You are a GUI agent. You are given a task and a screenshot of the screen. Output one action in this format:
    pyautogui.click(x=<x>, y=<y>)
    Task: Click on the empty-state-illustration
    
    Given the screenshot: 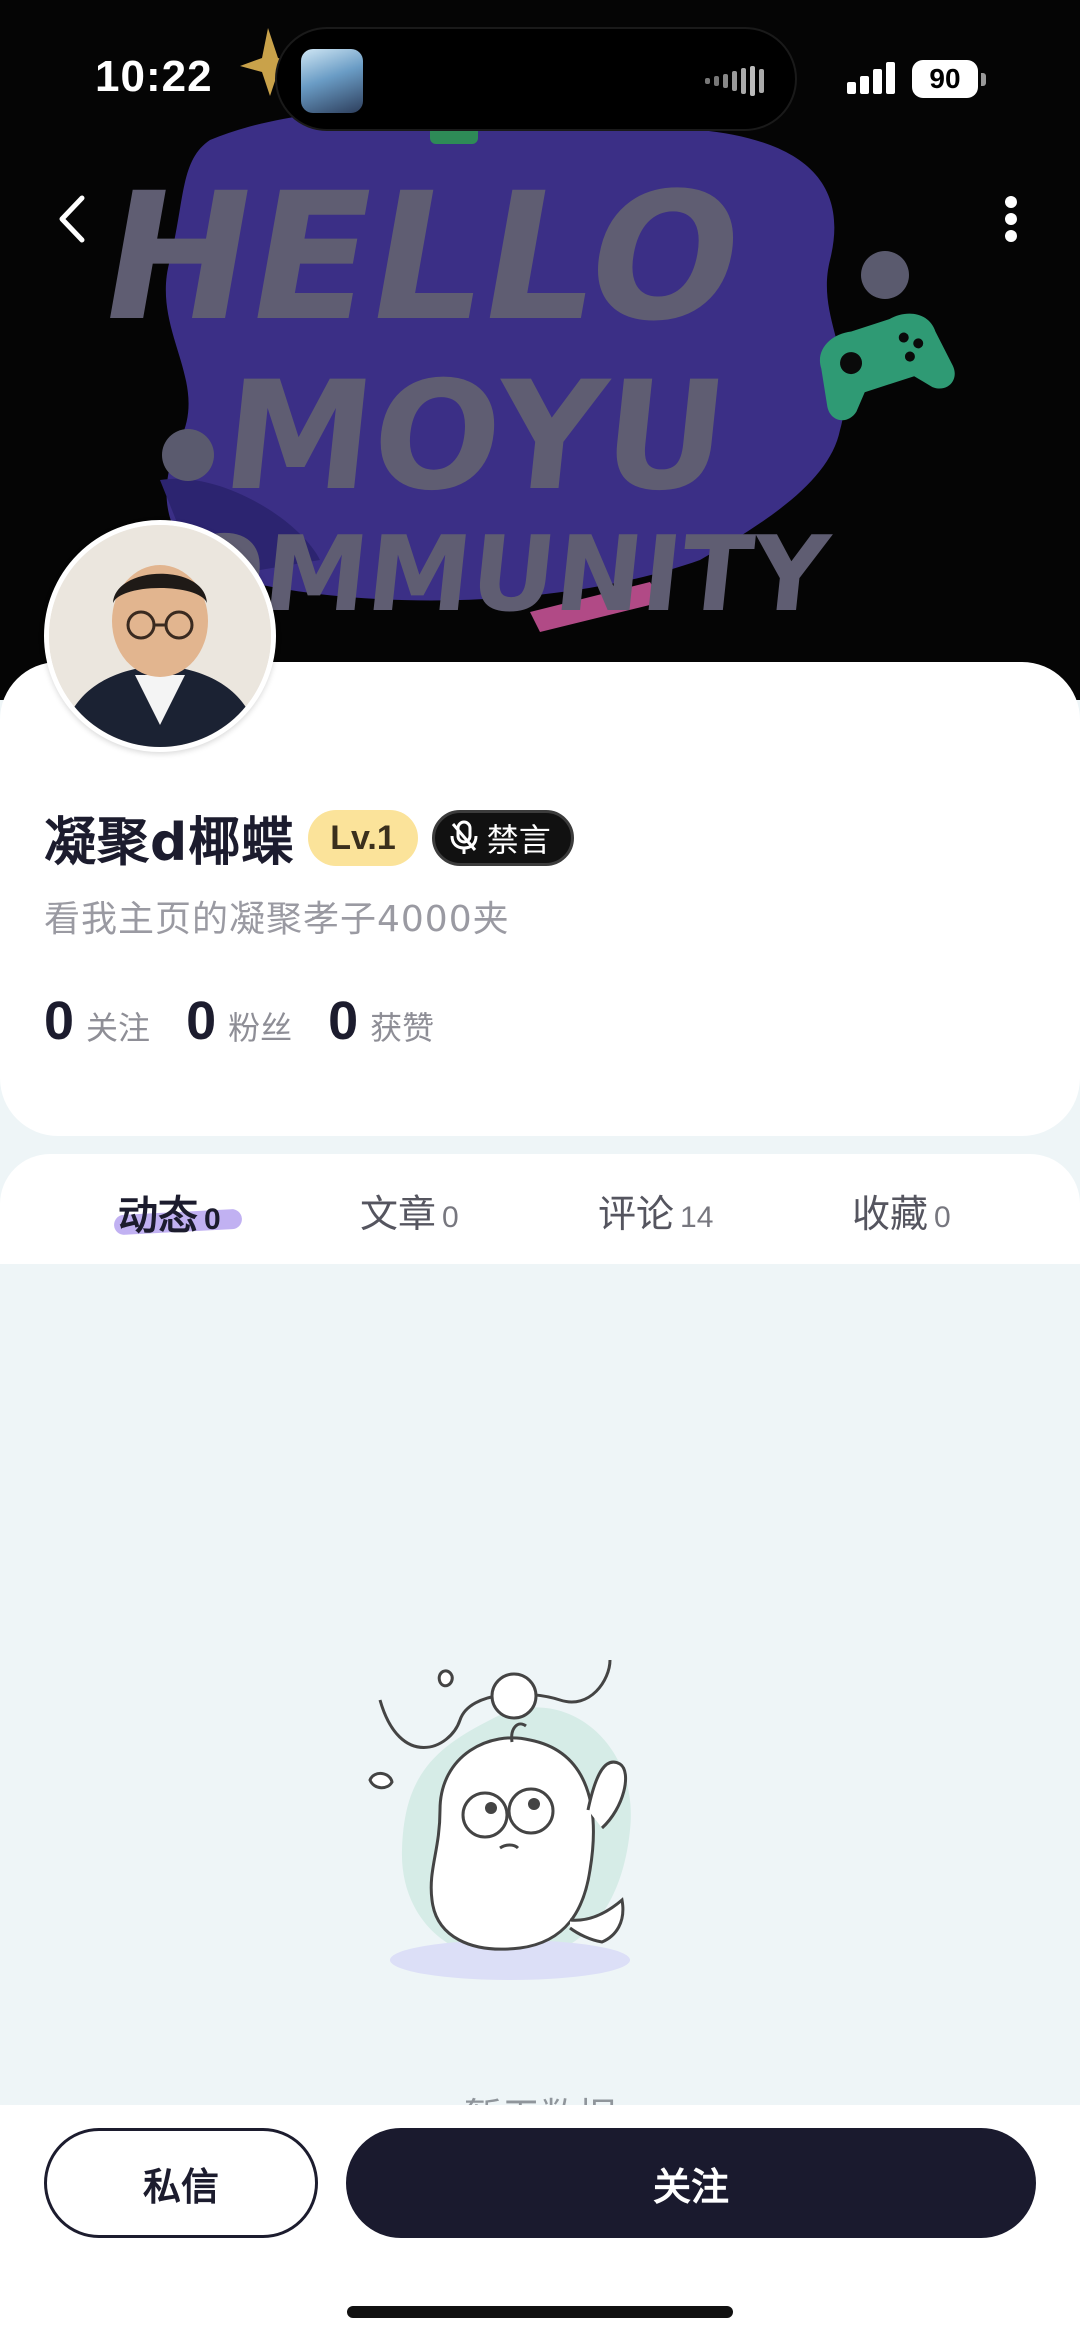 What is the action you would take?
    pyautogui.click(x=499, y=1820)
    